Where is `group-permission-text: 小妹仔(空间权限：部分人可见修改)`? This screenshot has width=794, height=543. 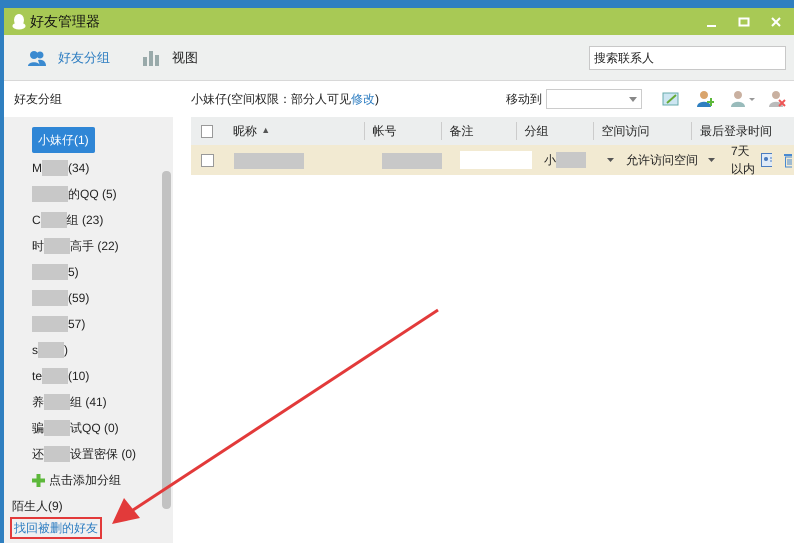
group-permission-text: 小妹仔(空间权限：部分人可见修改) is located at coordinates (285, 99).